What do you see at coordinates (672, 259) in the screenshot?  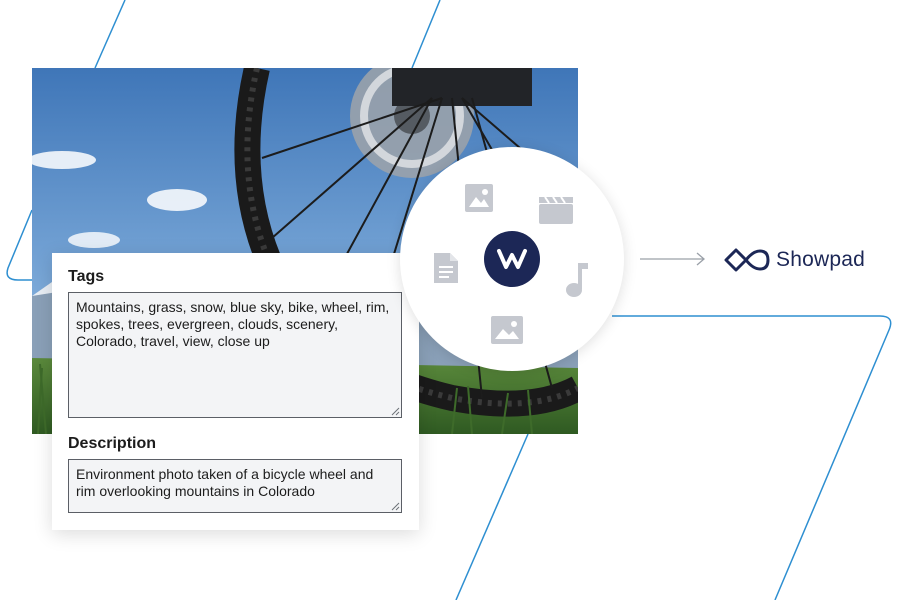 I see `arrow-right-icon` at bounding box center [672, 259].